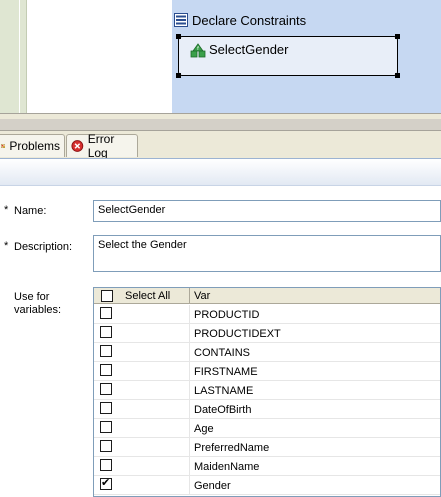 The width and height of the screenshot is (441, 497). Describe the element at coordinates (32, 297) in the screenshot. I see `use-for-label: Use for` at that location.